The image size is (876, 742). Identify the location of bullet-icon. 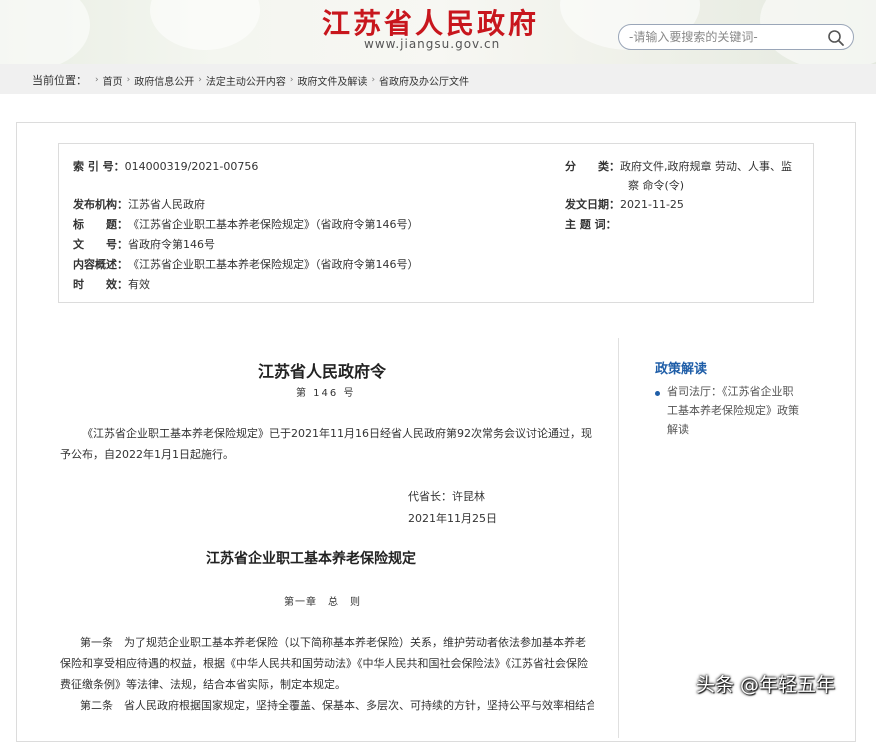
(657, 393).